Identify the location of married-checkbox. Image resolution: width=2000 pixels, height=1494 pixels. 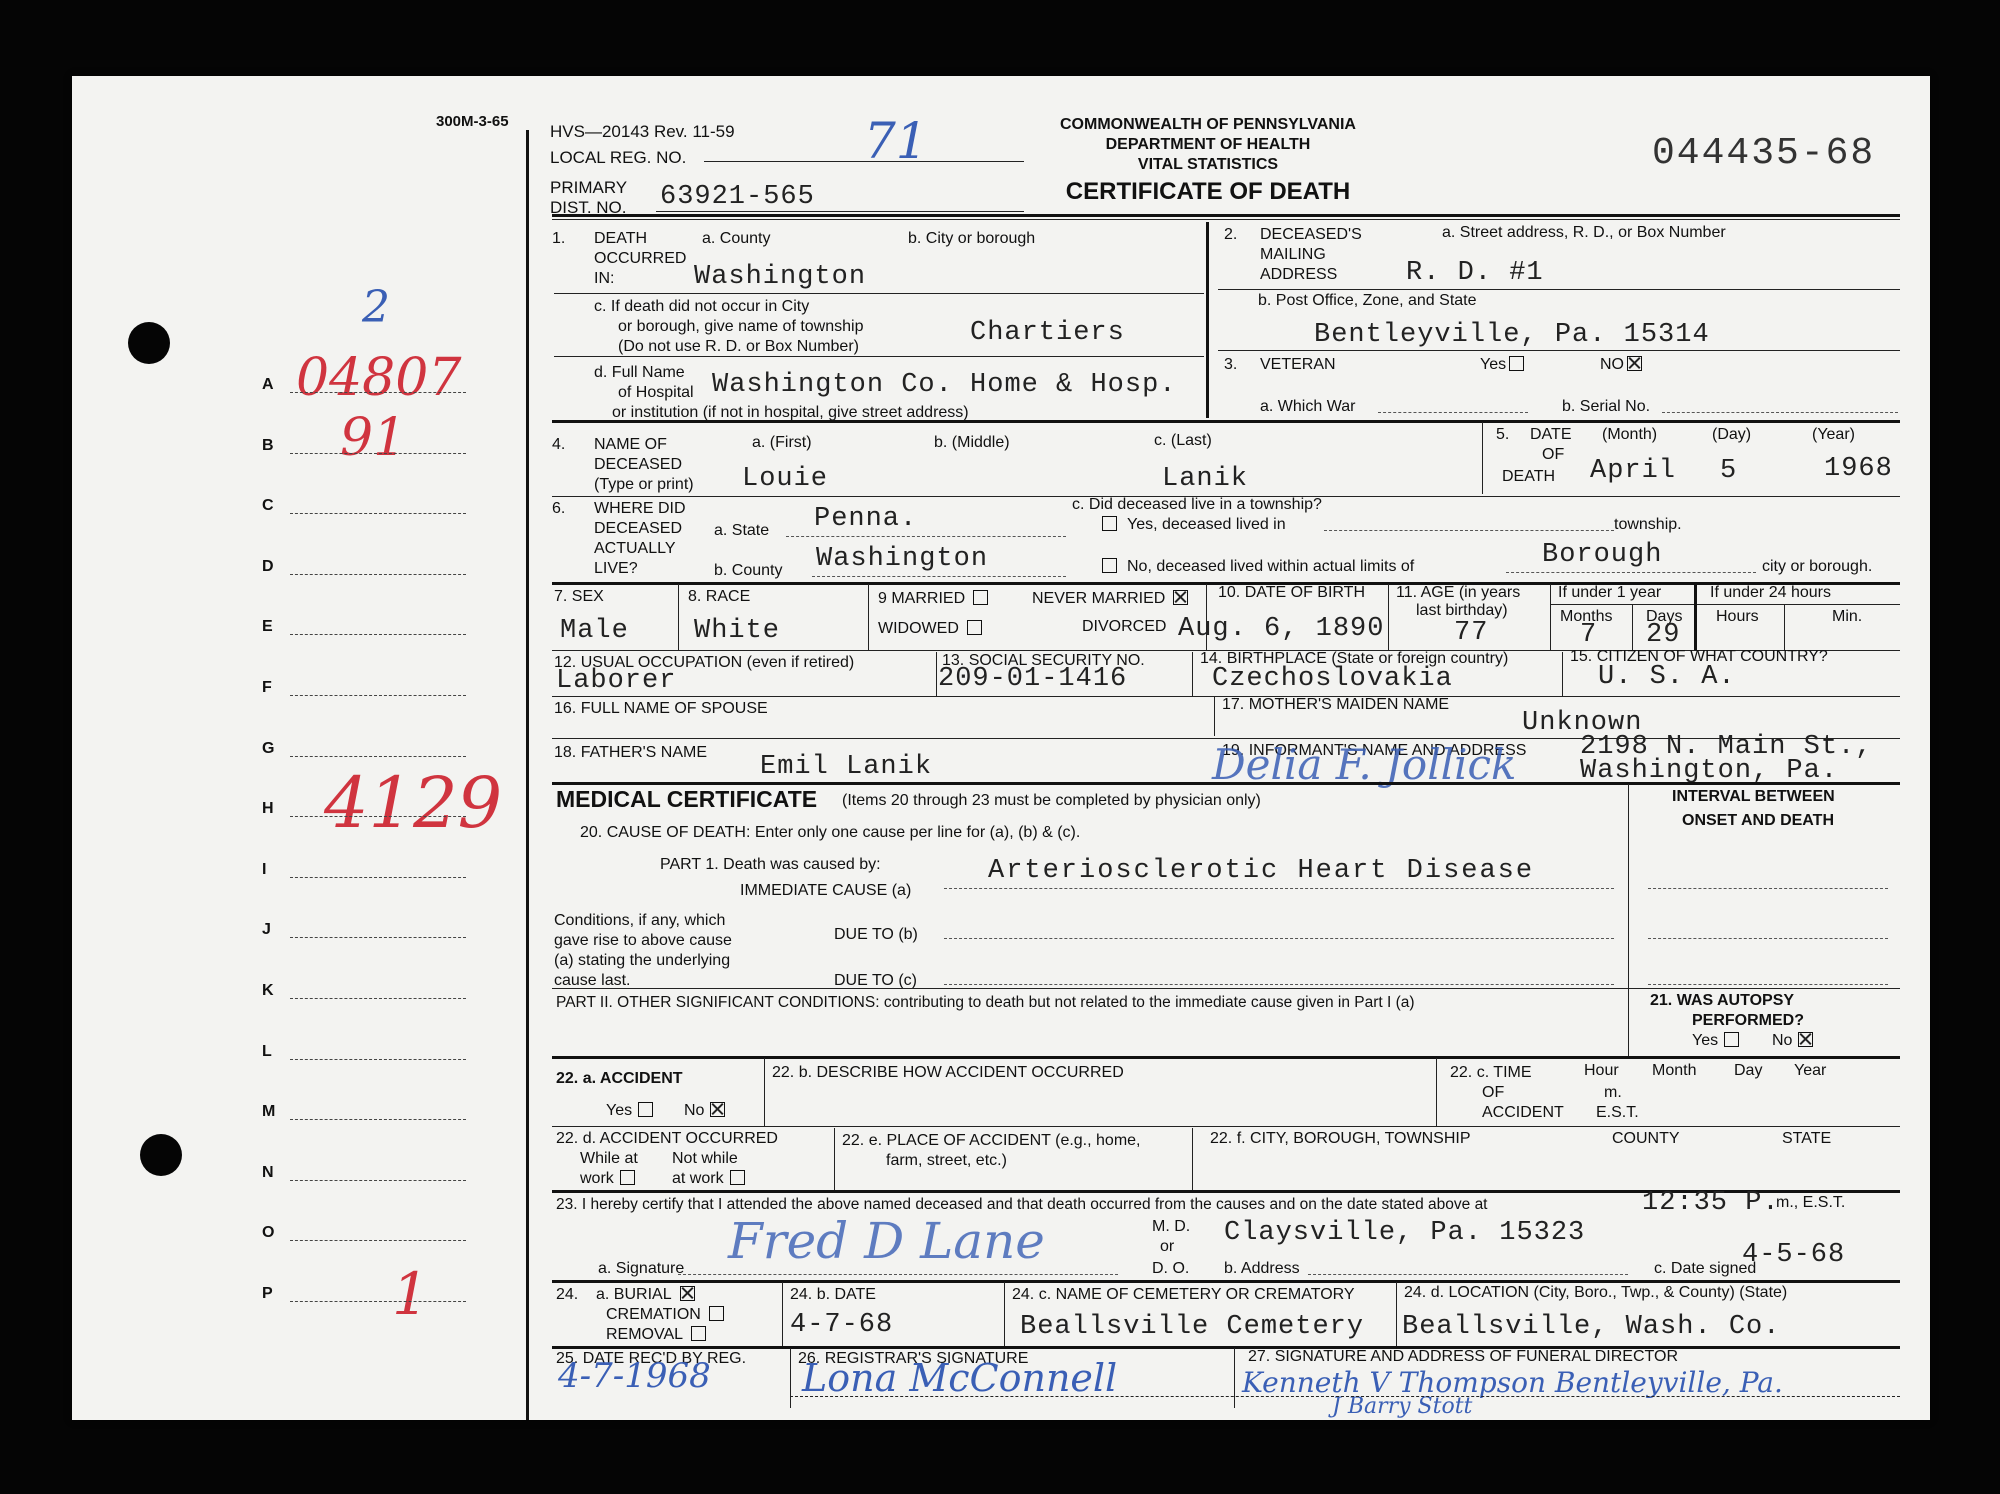
(981, 597).